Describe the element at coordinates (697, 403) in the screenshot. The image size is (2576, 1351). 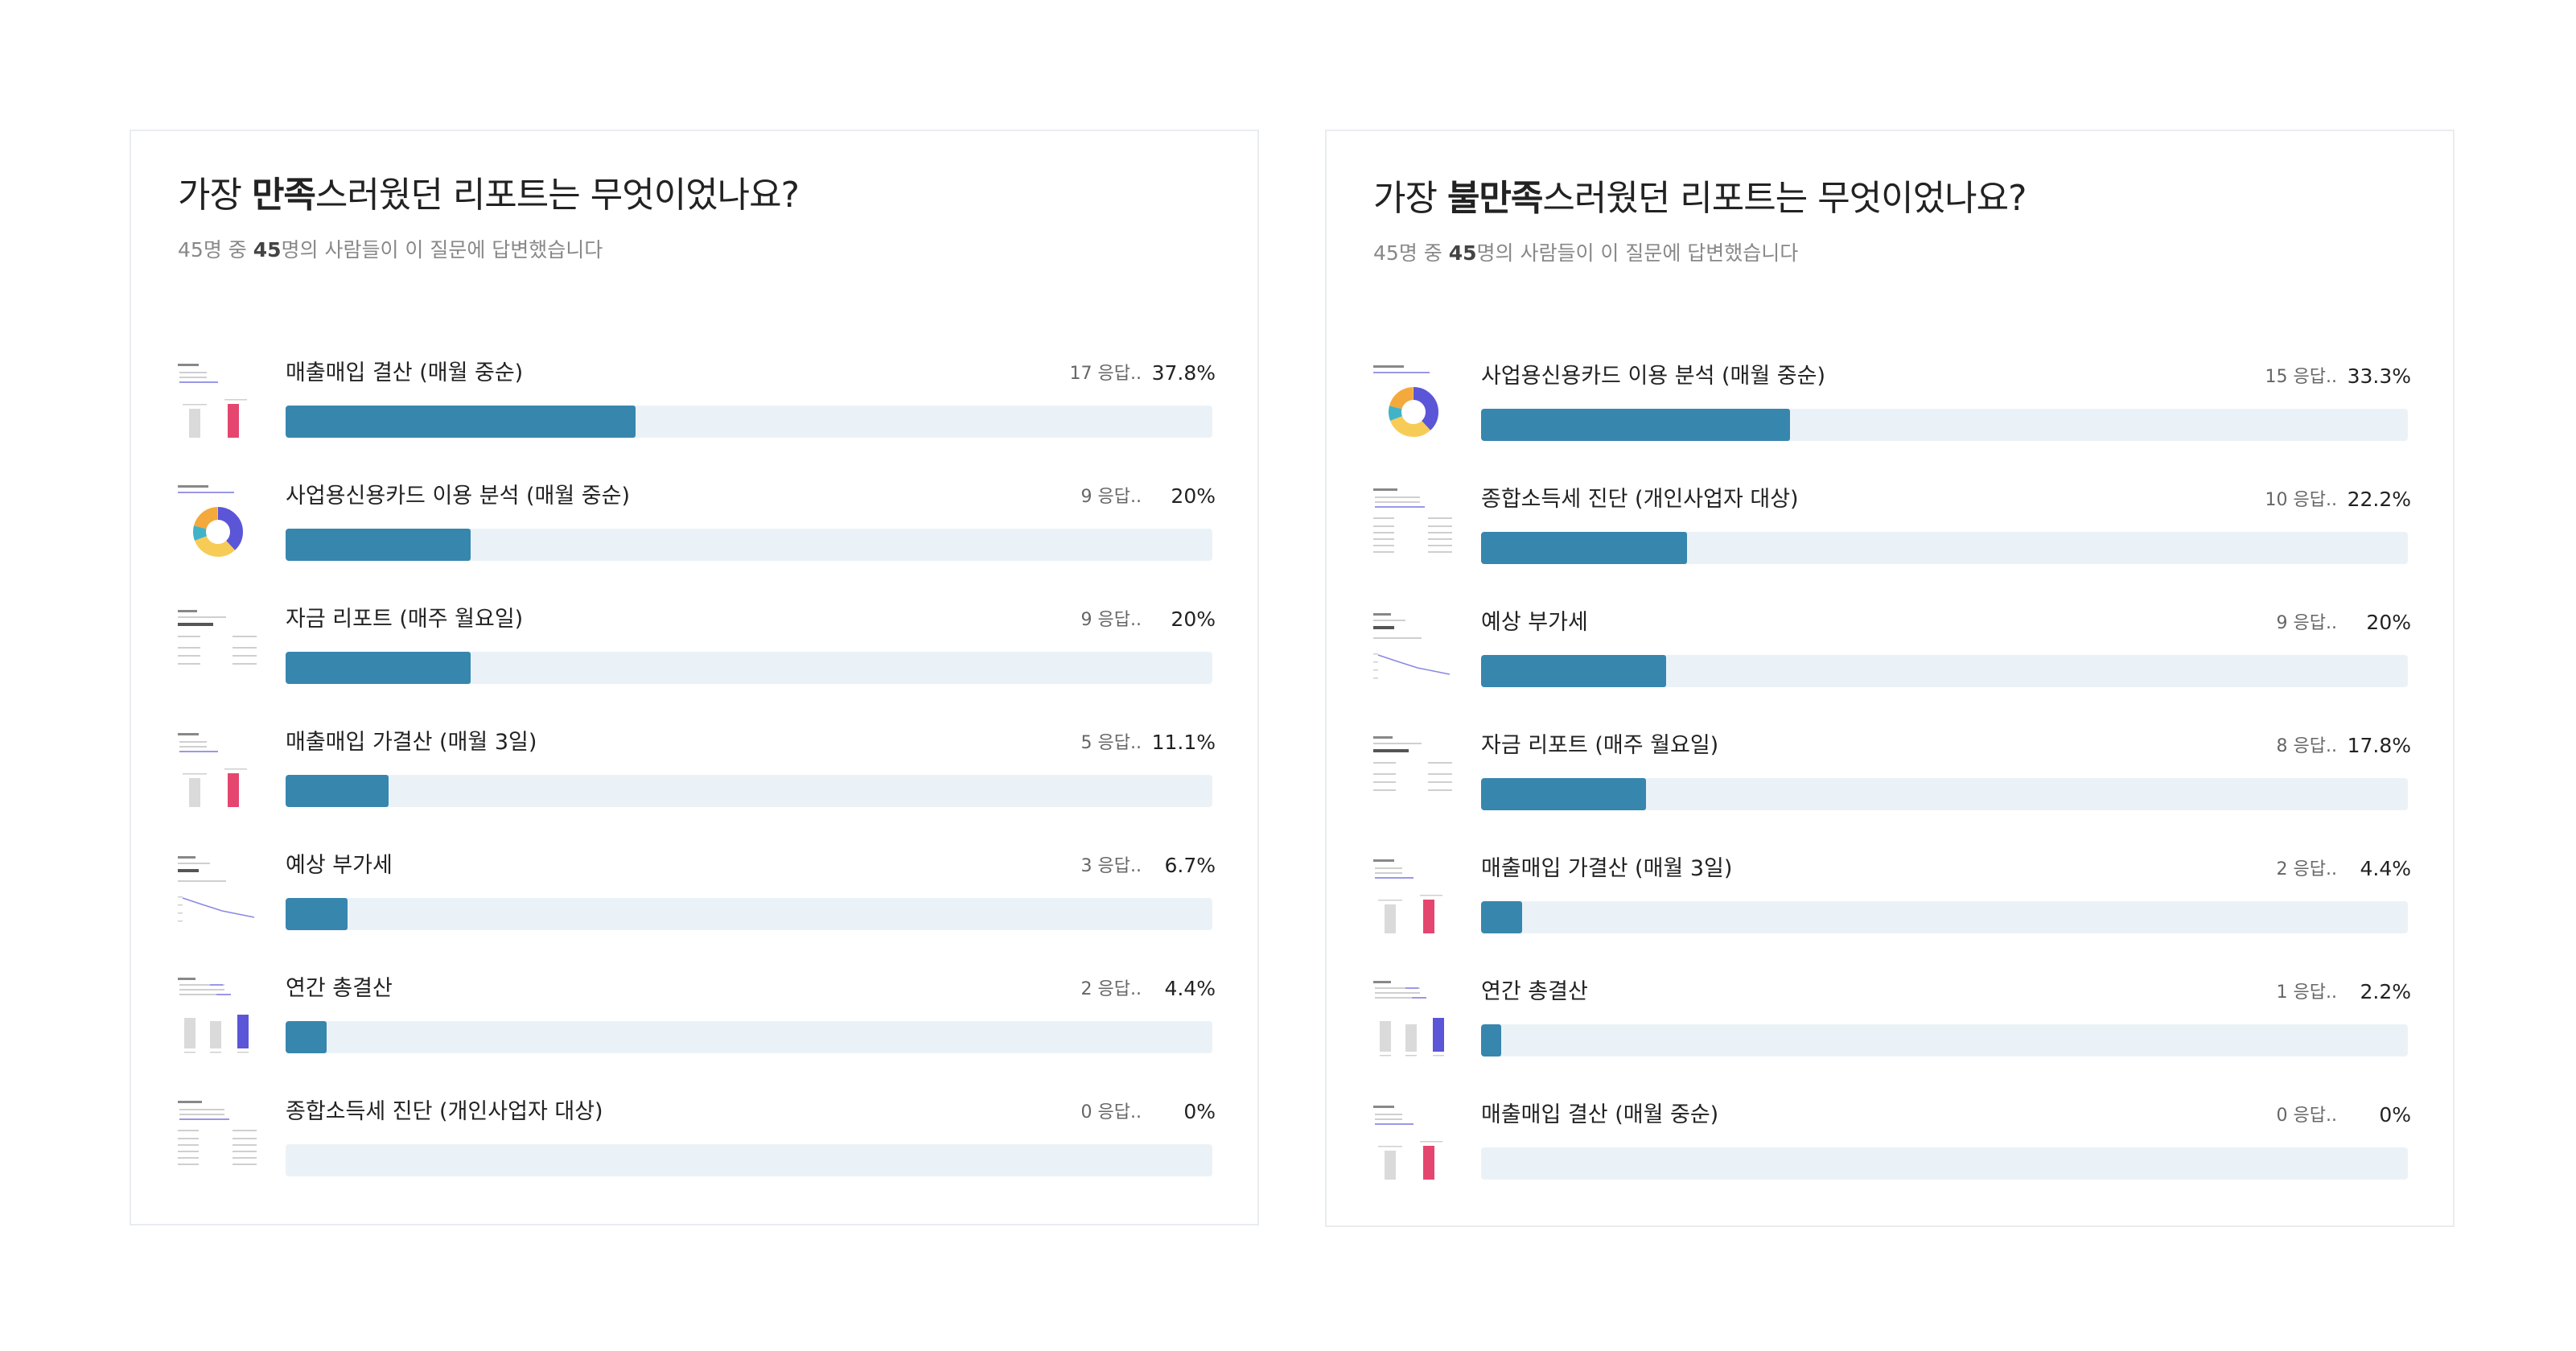
I see `answer-row: 매출매입 결산 (매월 중순) 17 응답.. 37.8%` at that location.